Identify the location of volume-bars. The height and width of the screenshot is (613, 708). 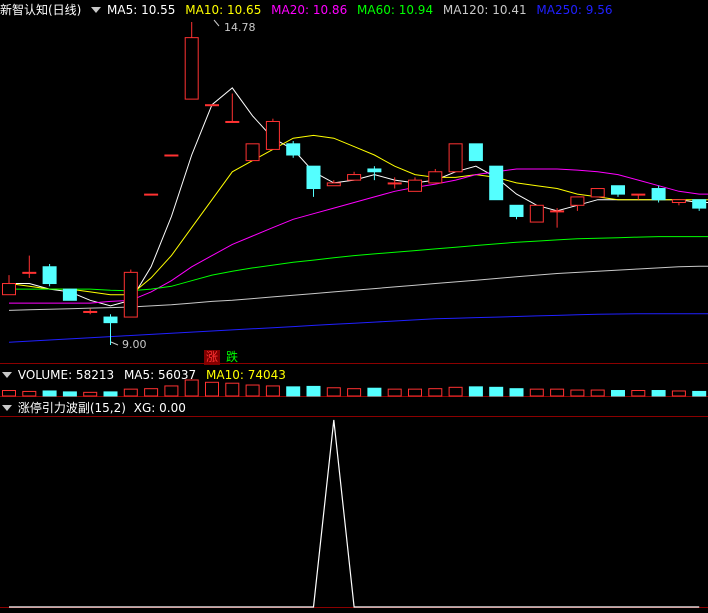
(354, 388).